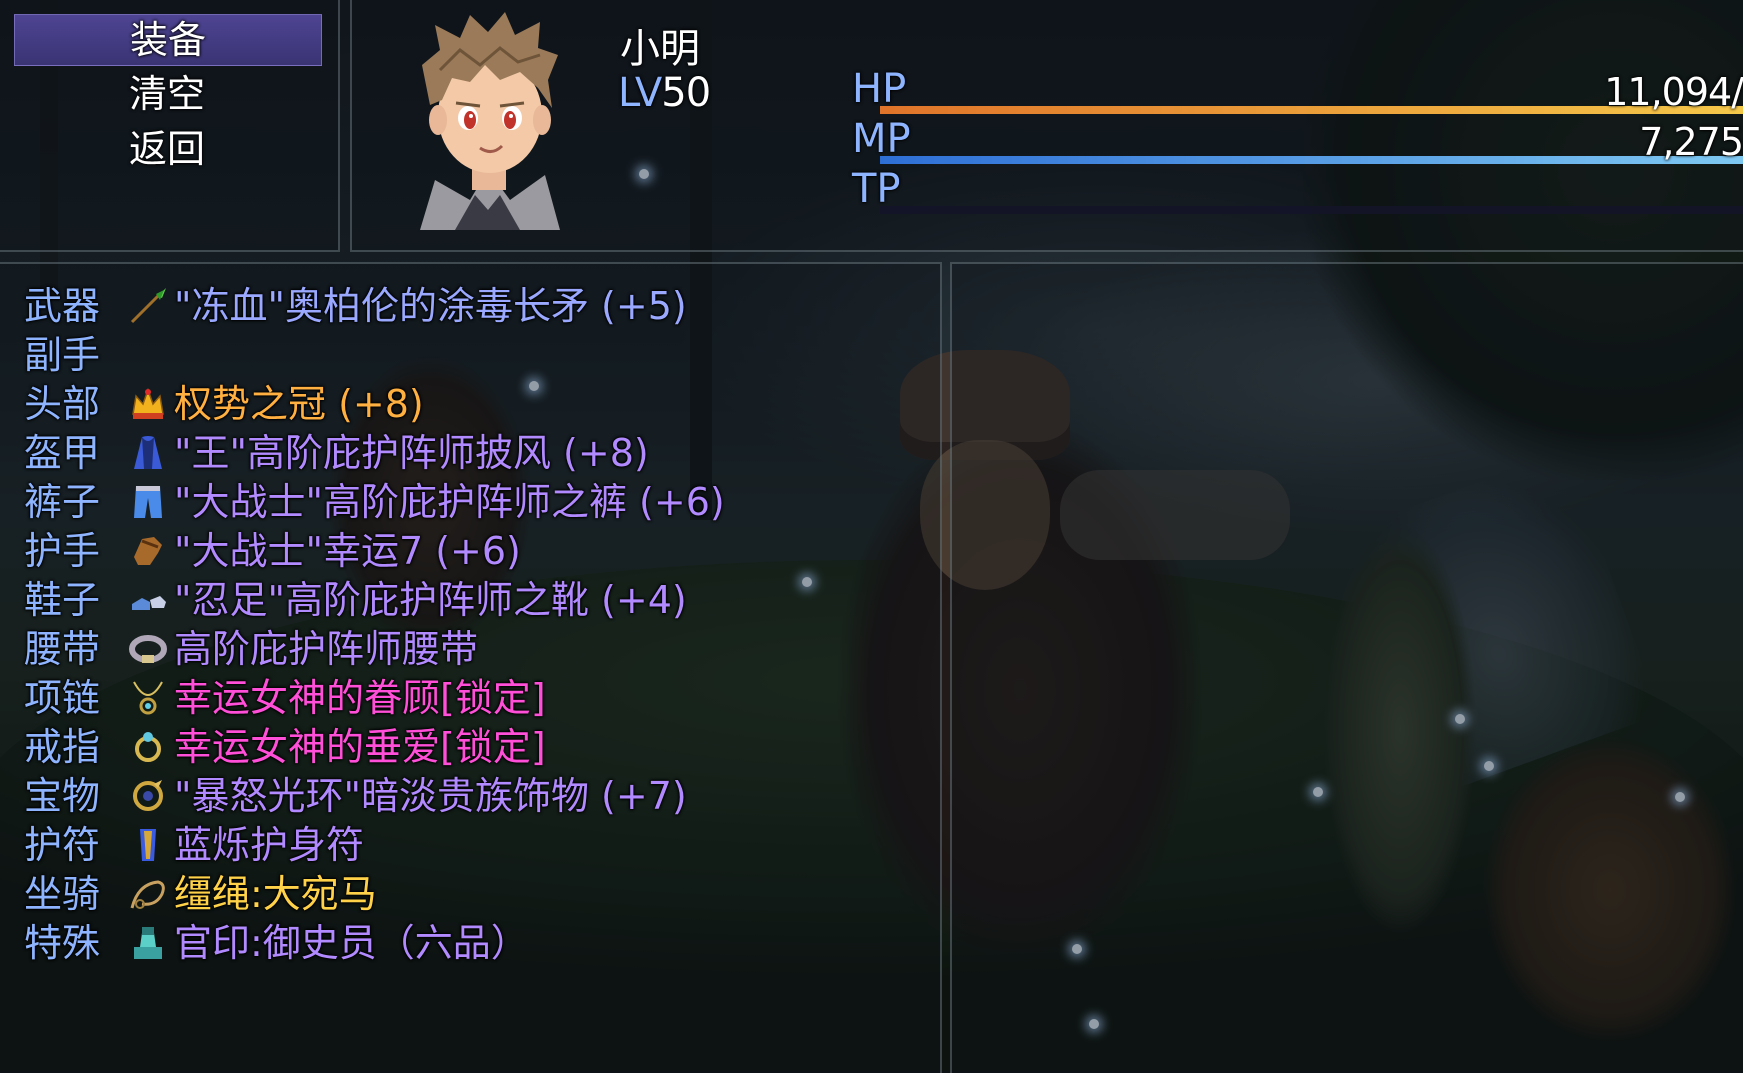  I want to click on actor-portrait, so click(490, 121).